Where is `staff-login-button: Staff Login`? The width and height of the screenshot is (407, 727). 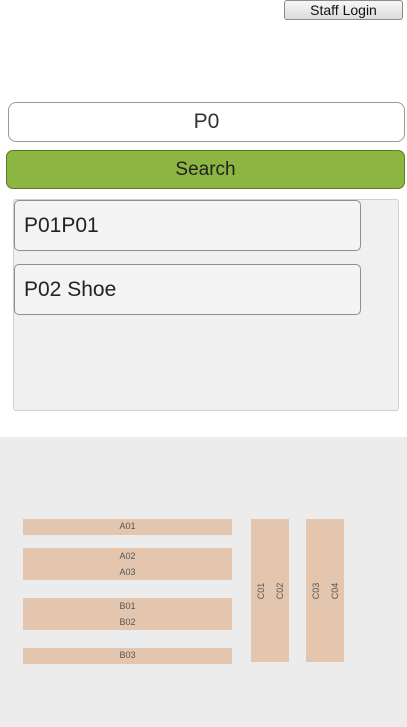
staff-login-button: Staff Login is located at coordinates (343, 10).